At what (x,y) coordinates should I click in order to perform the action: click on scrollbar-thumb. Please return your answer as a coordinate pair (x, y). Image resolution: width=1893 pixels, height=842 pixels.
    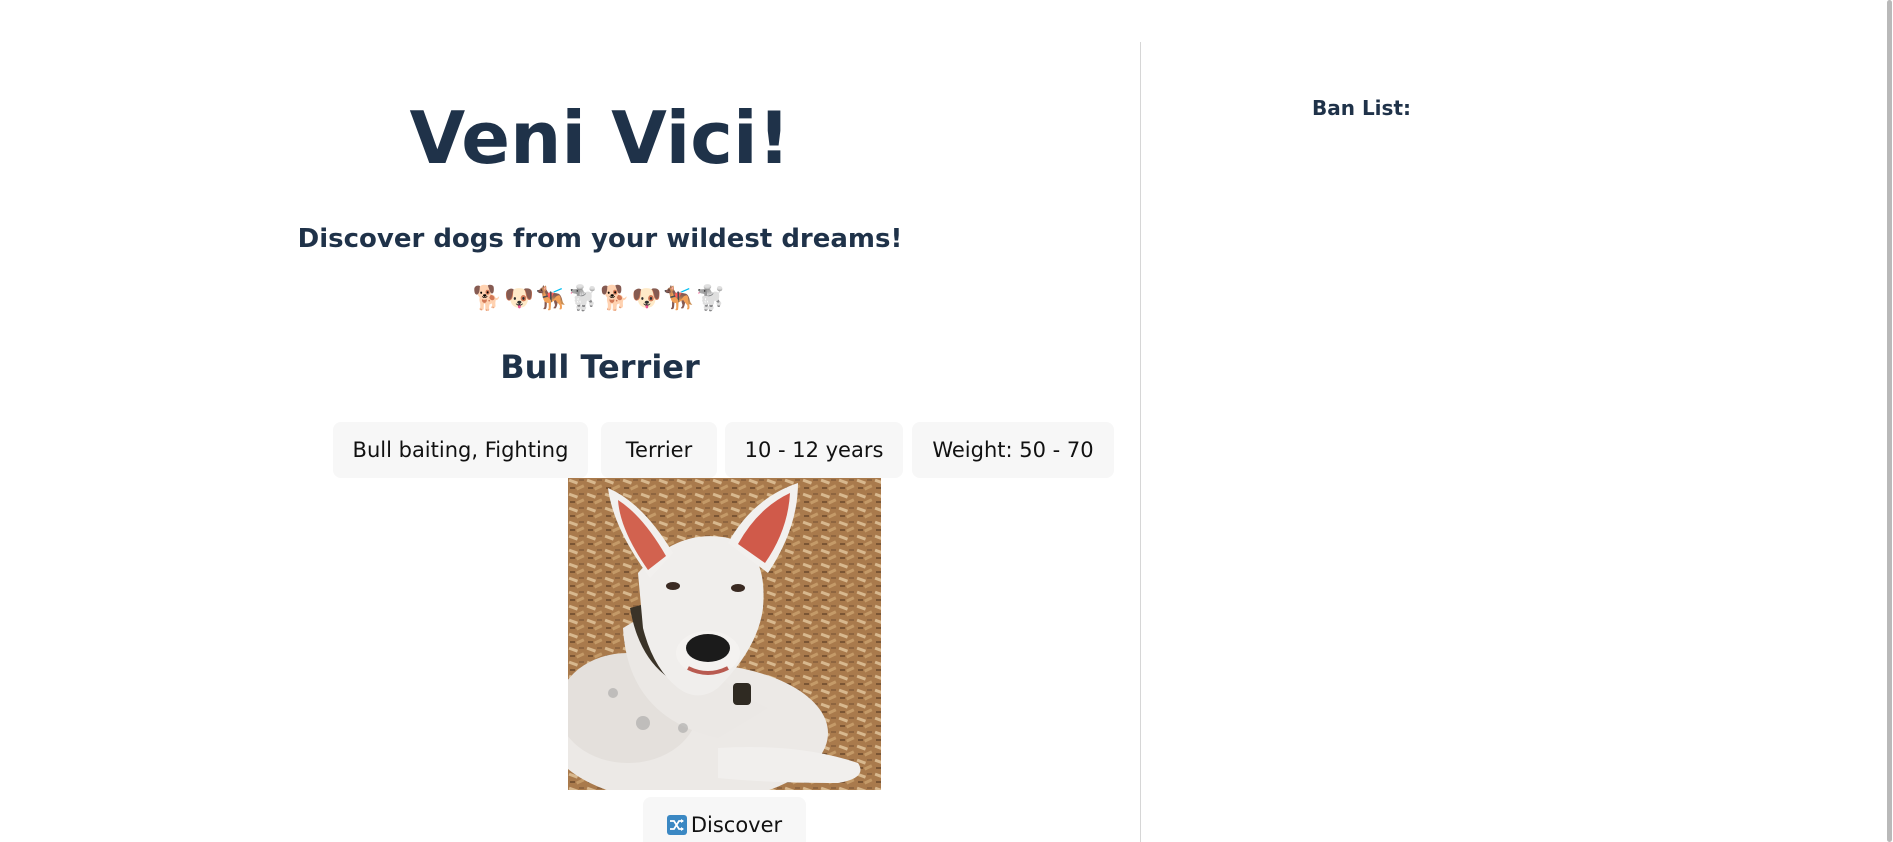
    Looking at the image, I should click on (1889, 421).